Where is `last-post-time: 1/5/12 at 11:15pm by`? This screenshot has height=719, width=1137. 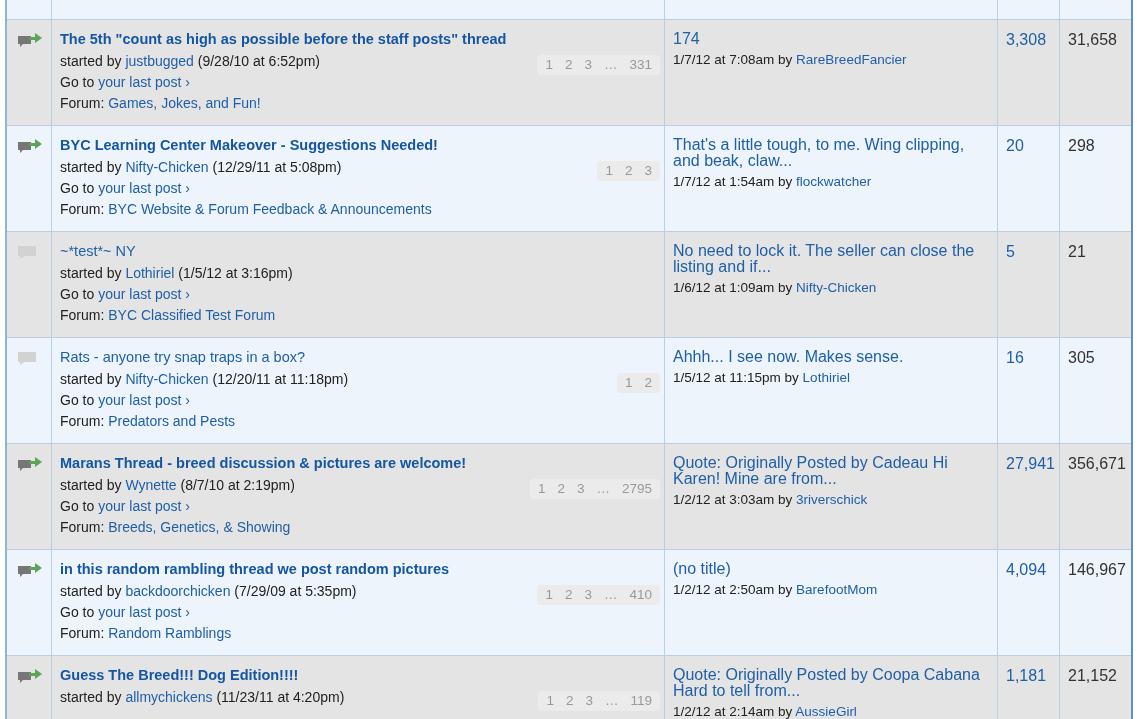 last-post-time: 1/5/12 at 11:15pm by is located at coordinates (736, 377).